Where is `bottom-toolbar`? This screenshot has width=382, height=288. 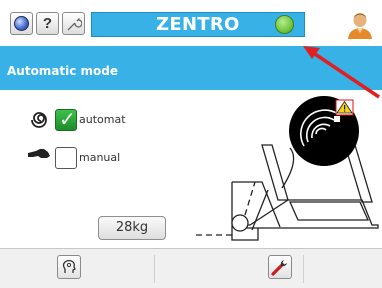
bottom-toolbar is located at coordinates (191, 268).